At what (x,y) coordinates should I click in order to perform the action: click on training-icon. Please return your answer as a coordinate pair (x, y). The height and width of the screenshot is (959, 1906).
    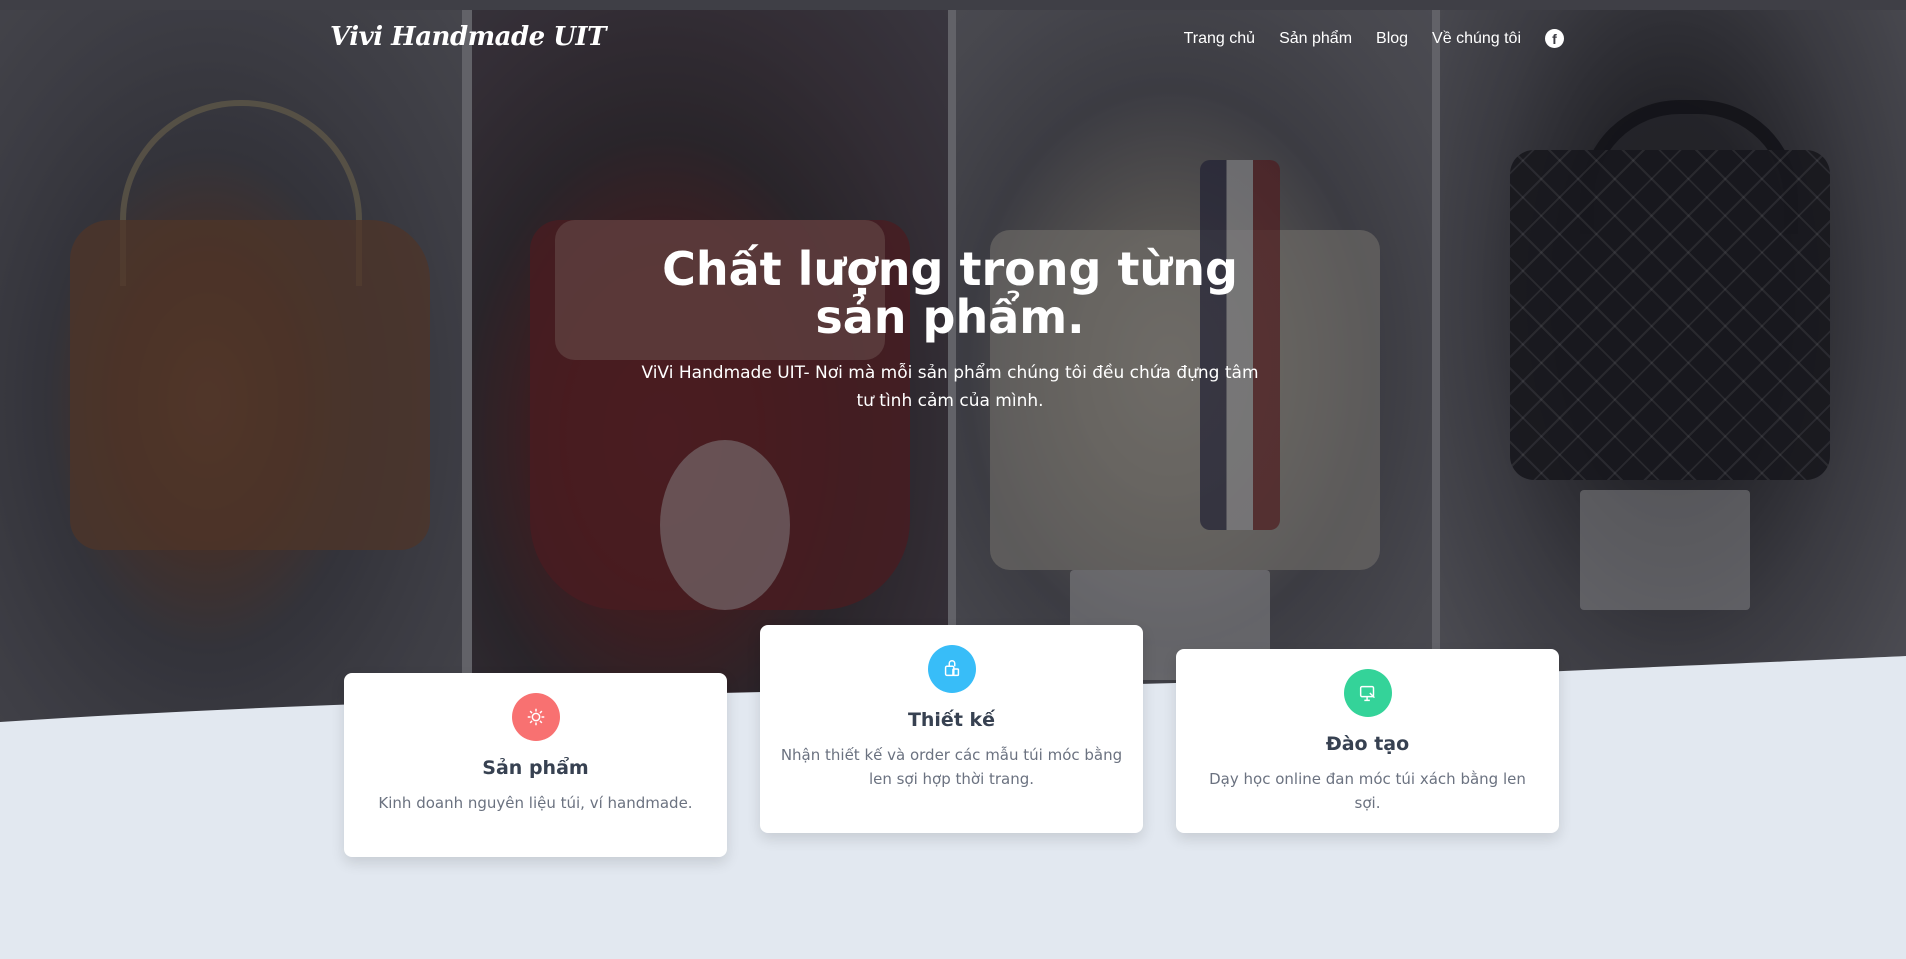
    Looking at the image, I should click on (1367, 693).